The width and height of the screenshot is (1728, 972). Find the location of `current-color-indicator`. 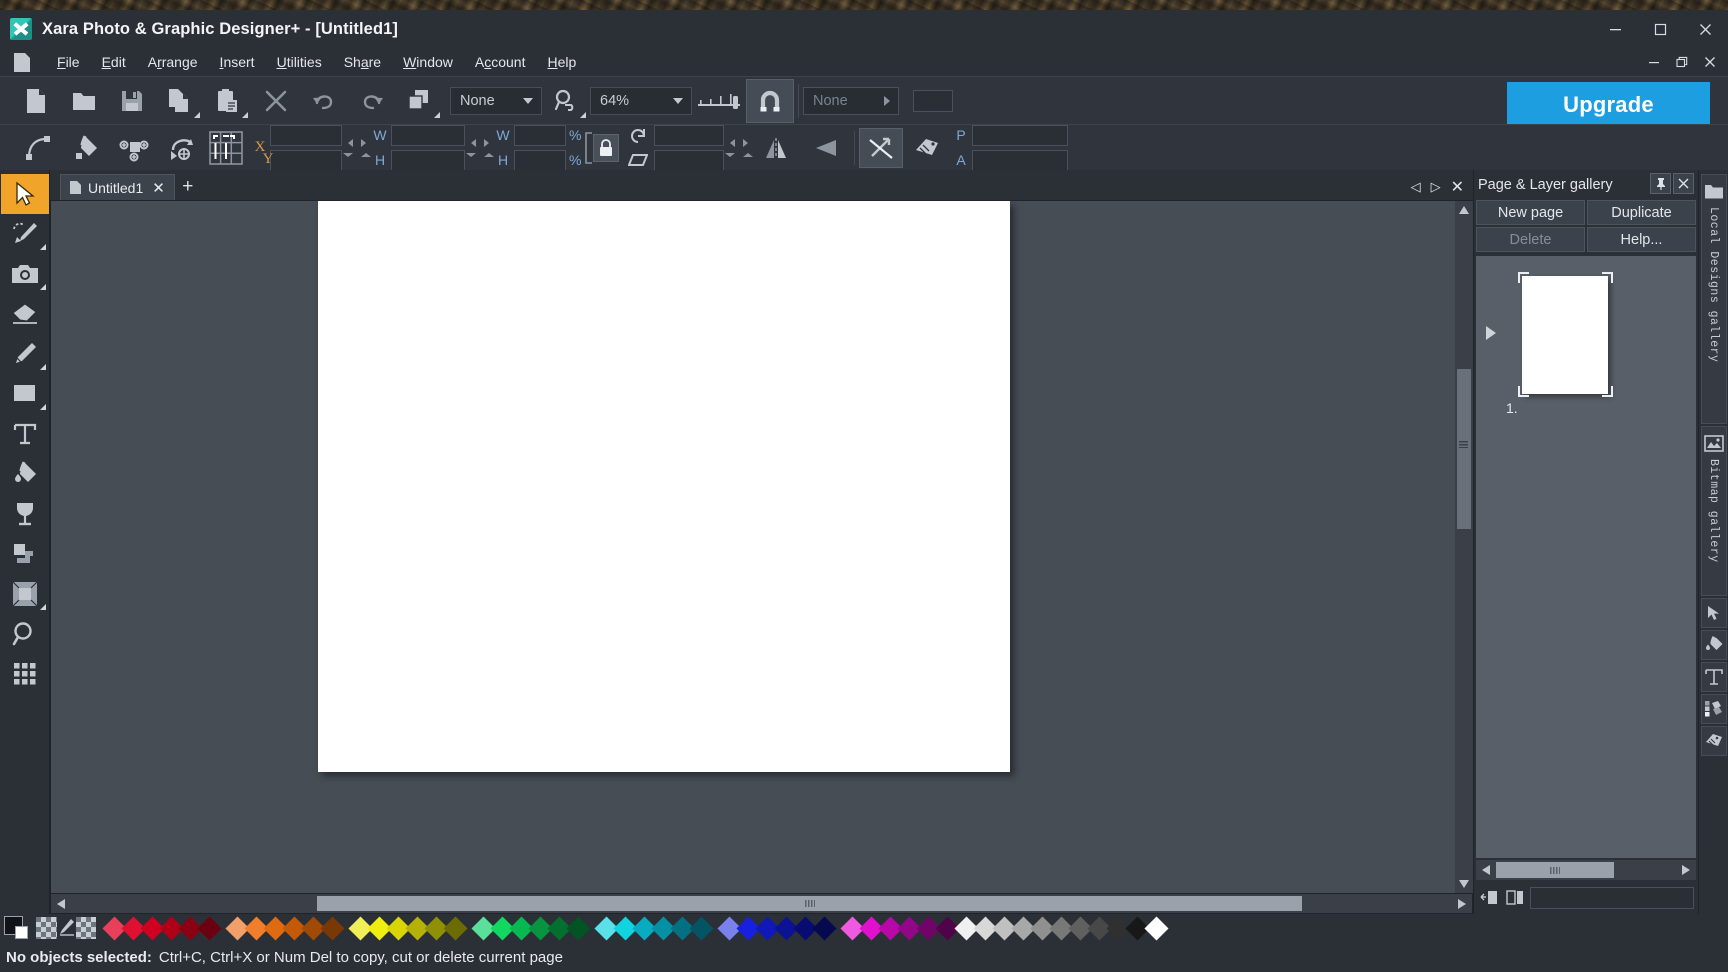

current-color-indicator is located at coordinates (17, 928).